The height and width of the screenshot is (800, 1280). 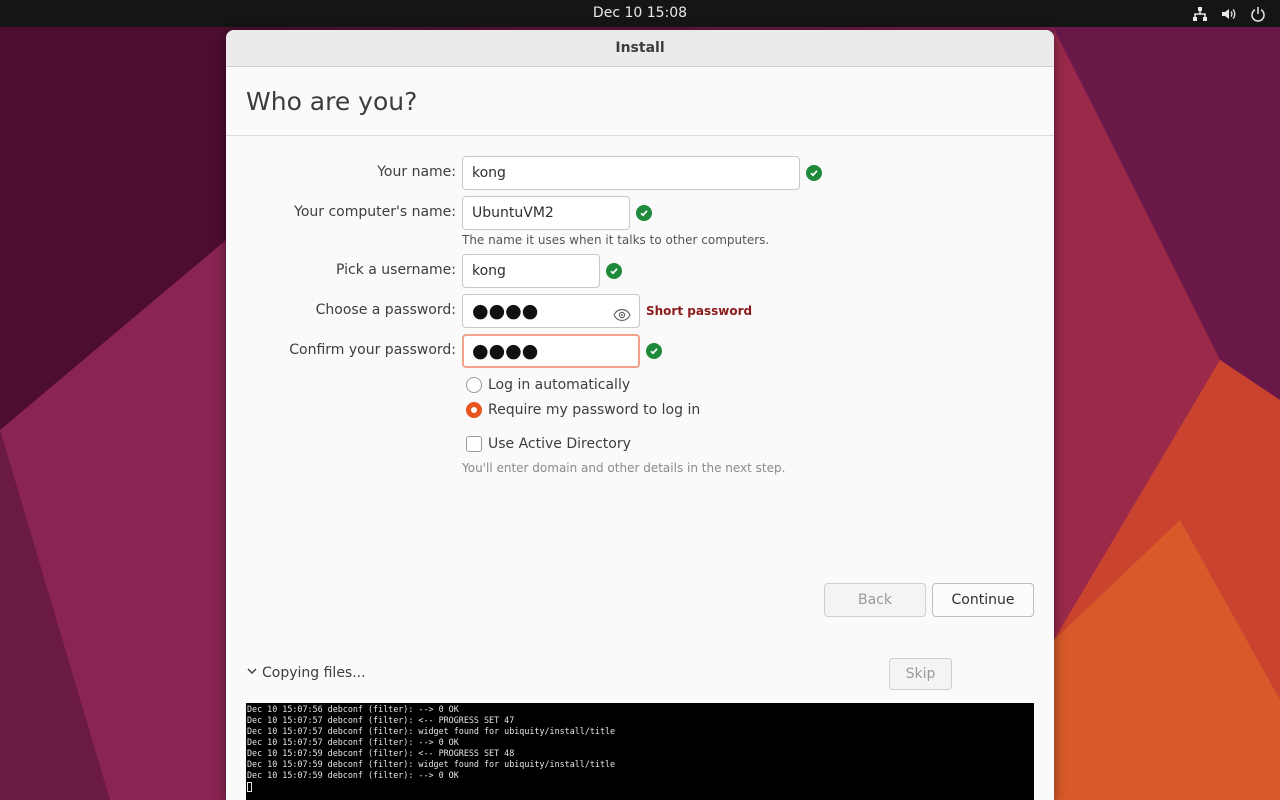 I want to click on login-automatically-radio, so click(x=474, y=385).